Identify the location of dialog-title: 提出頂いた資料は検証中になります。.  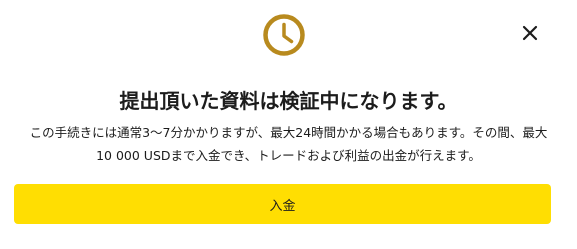
(288, 101).